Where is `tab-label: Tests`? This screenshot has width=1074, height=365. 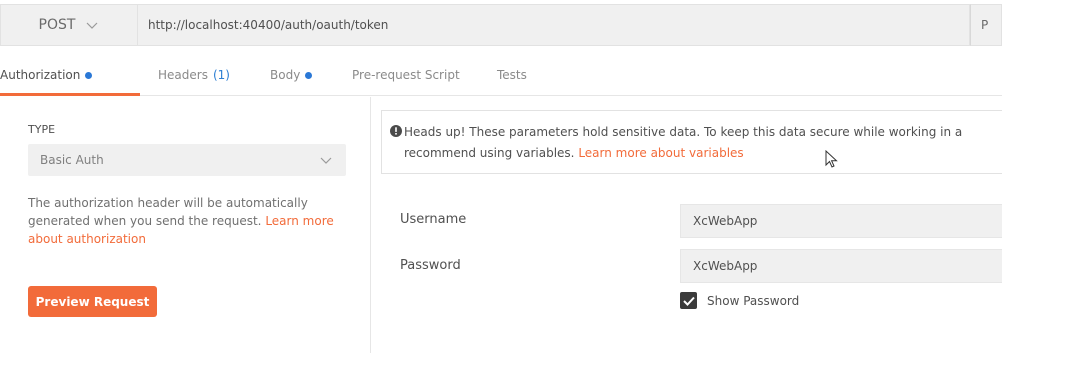
tab-label: Tests is located at coordinates (512, 75).